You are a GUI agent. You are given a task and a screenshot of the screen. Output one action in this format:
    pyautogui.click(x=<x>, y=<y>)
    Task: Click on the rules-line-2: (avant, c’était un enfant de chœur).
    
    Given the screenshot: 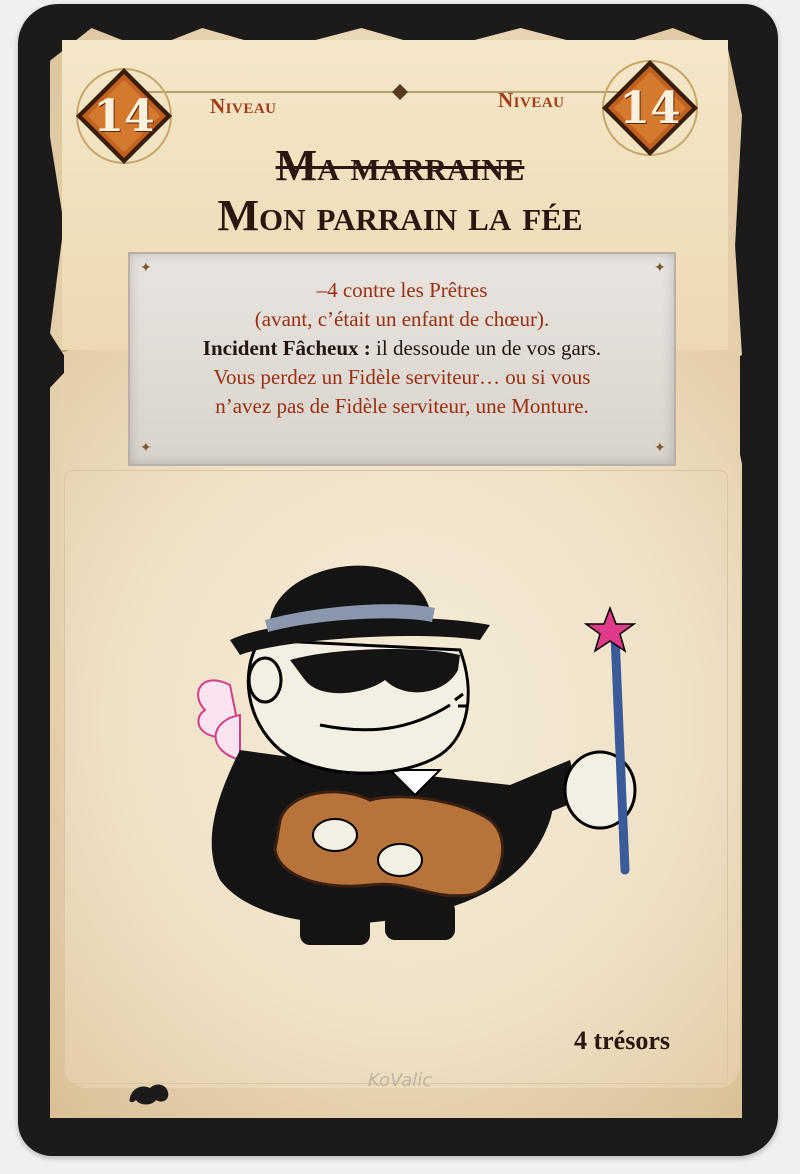 What is the action you would take?
    pyautogui.click(x=402, y=319)
    